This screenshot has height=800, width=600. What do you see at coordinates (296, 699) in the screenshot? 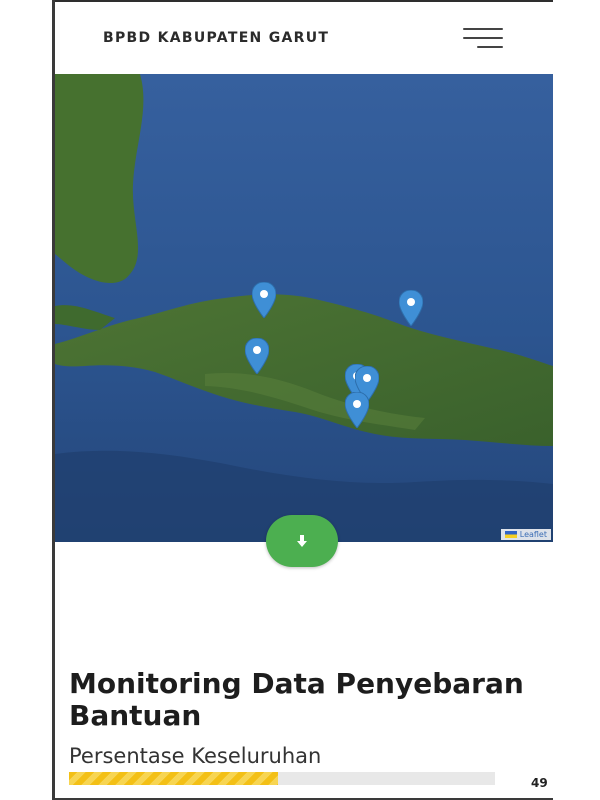
I see `page-title: Monitoring Data Penyebaran Bantuan` at bounding box center [296, 699].